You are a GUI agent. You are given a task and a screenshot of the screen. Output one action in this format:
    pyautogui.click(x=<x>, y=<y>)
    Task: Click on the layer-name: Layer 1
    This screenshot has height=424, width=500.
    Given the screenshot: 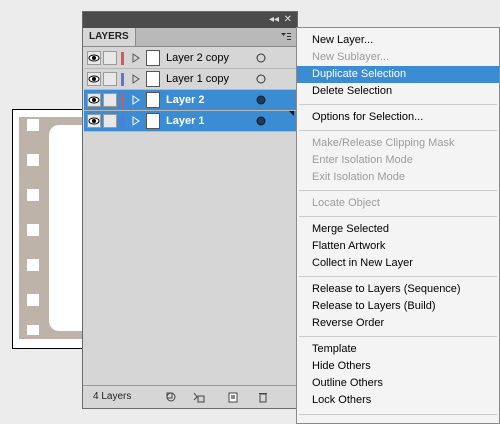 What is the action you would take?
    pyautogui.click(x=185, y=121)
    